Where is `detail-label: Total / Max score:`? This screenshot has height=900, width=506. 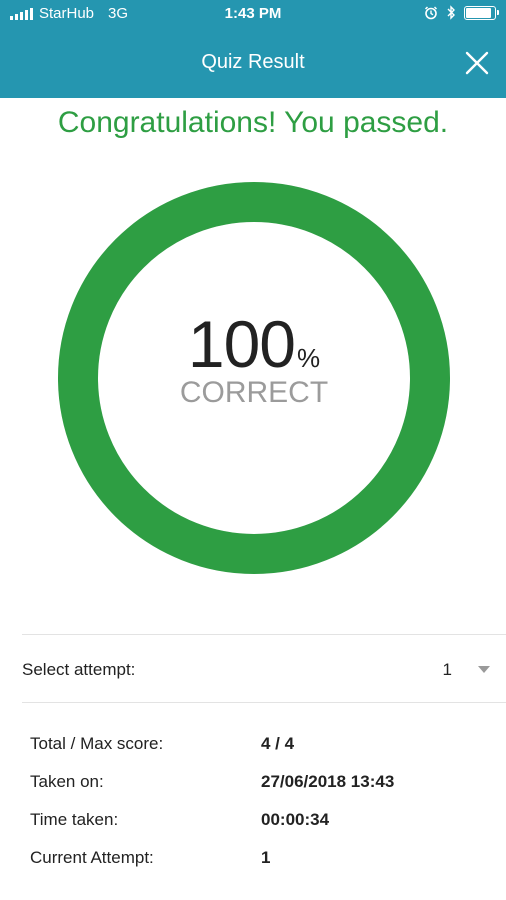 detail-label: Total / Max score: is located at coordinates (97, 743).